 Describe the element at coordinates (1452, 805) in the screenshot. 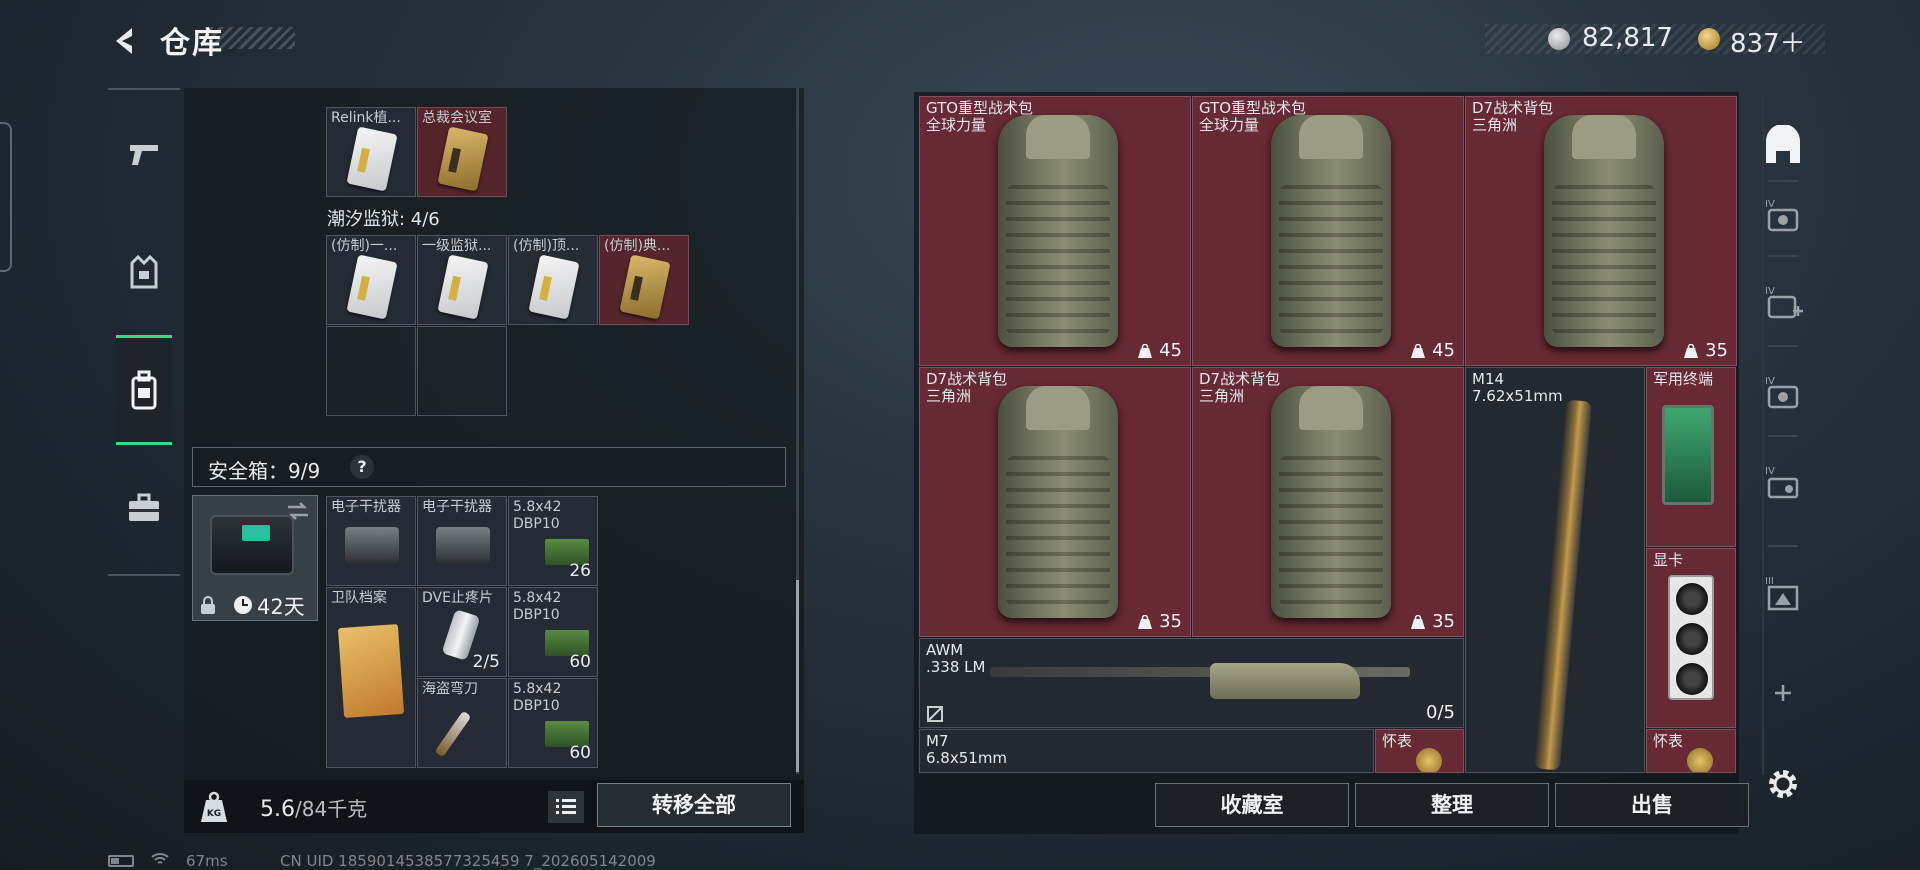

I see `organize-button: 整理` at that location.